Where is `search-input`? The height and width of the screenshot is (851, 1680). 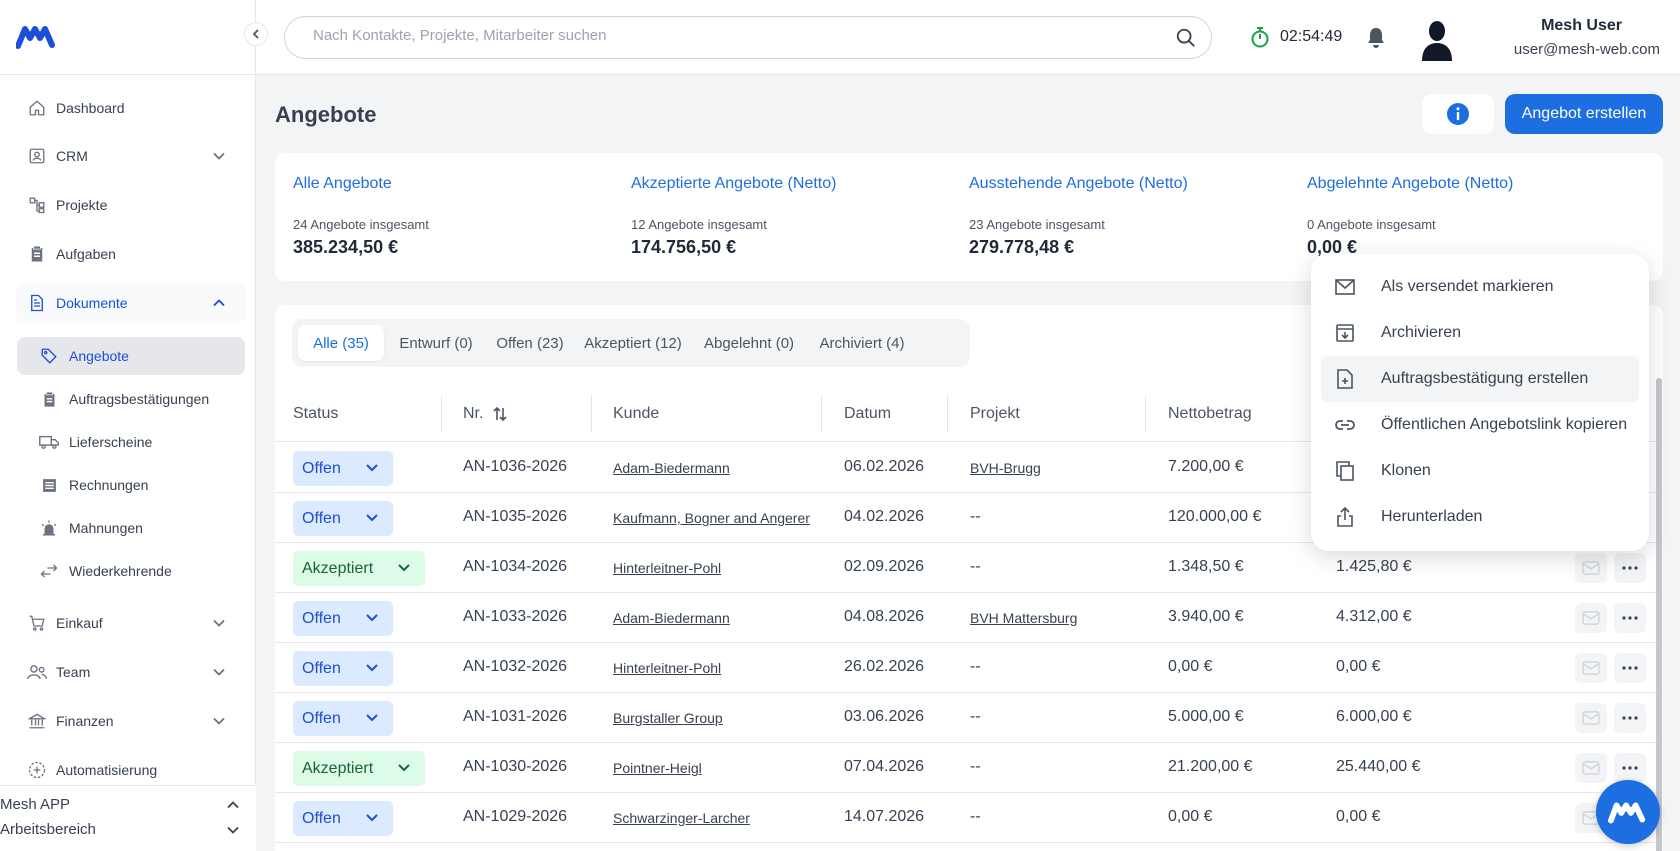
search-input is located at coordinates (723, 35).